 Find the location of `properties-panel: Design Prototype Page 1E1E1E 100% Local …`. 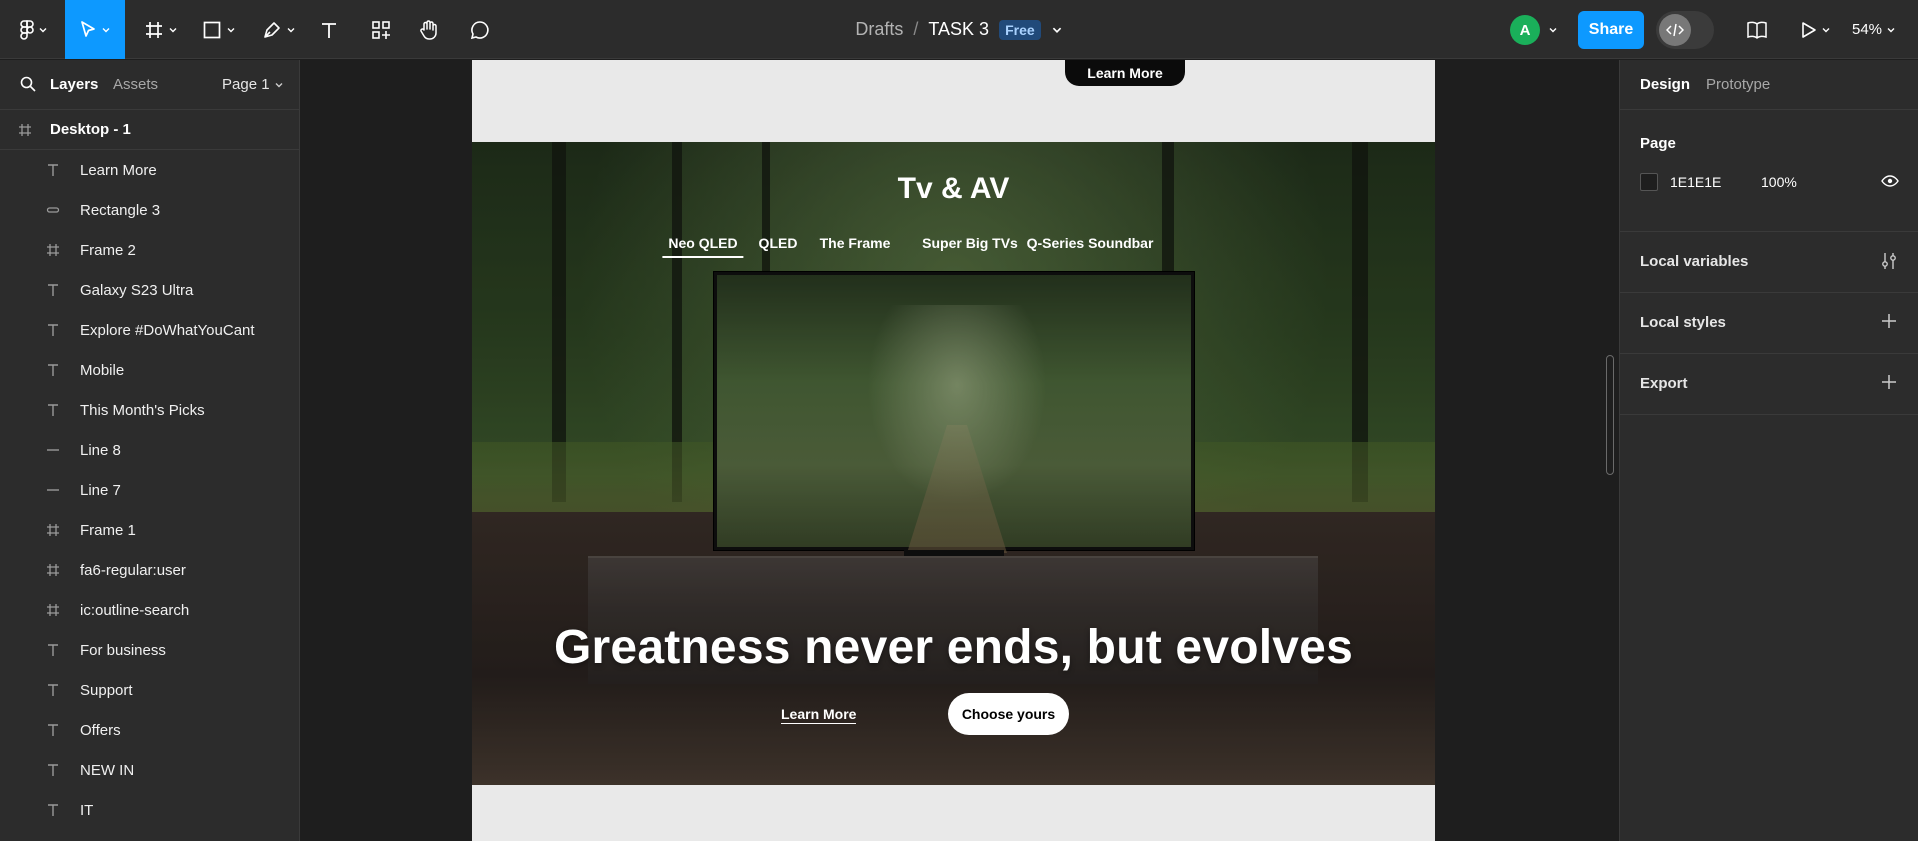

properties-panel: Design Prototype Page 1E1E1E 100% Local … is located at coordinates (1768, 450).